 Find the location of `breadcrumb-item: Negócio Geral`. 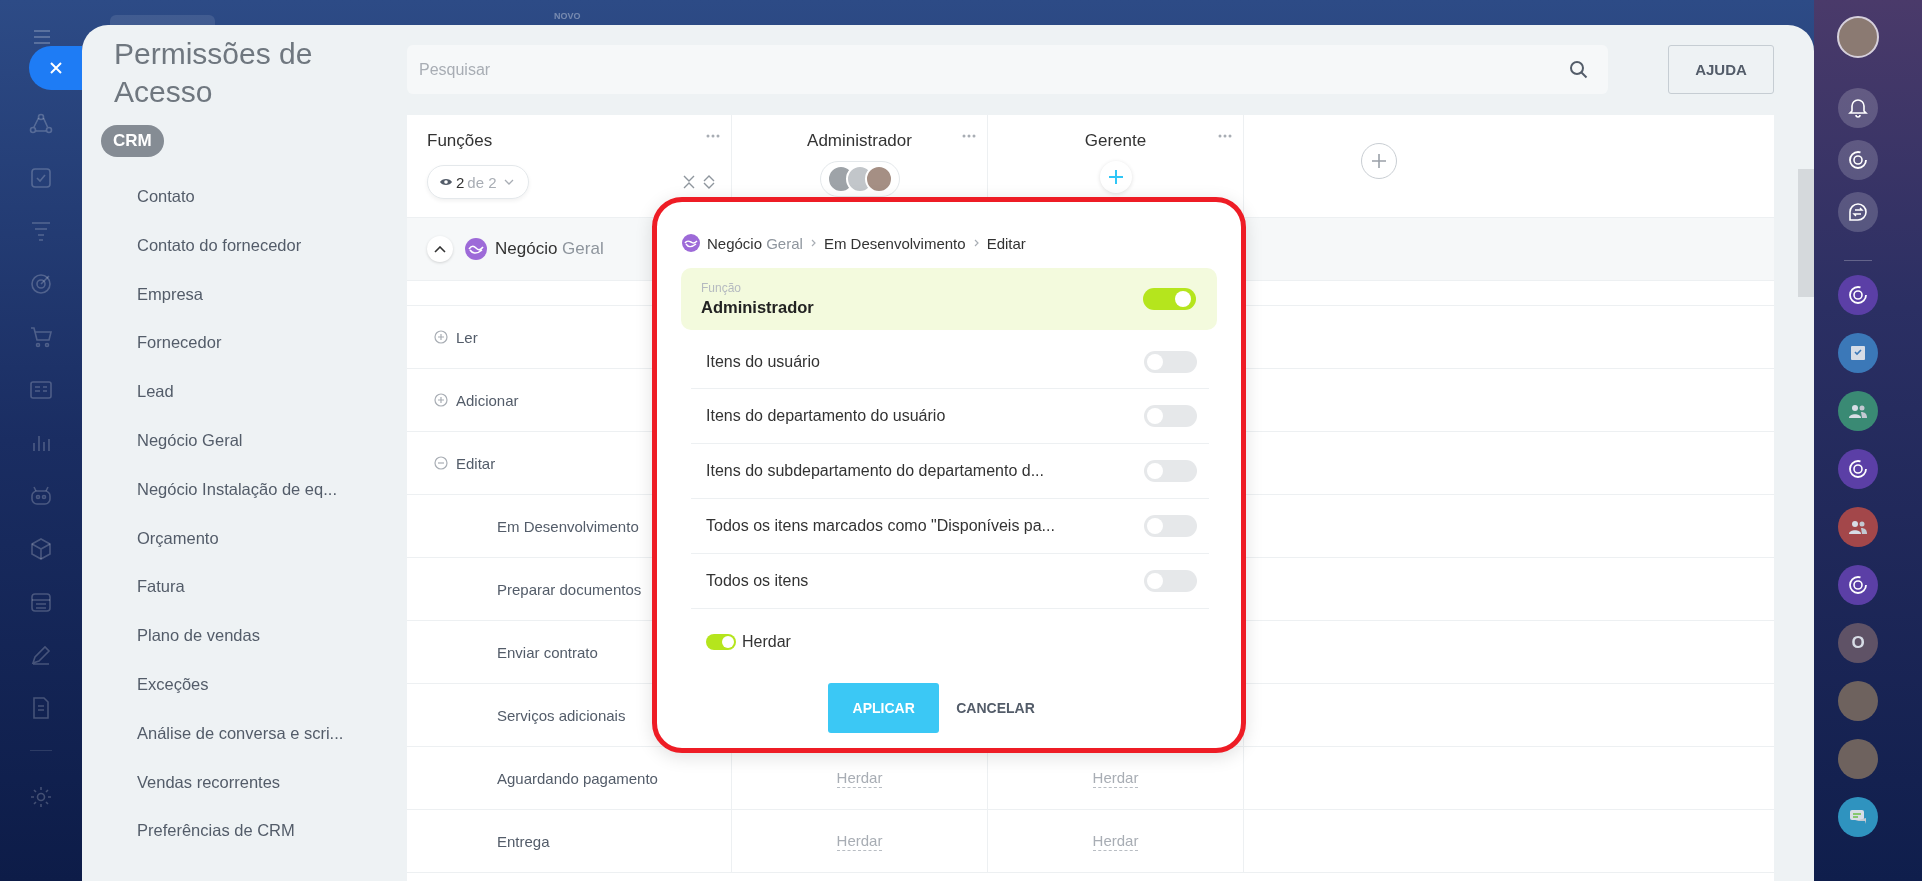

breadcrumb-item: Negócio Geral is located at coordinates (755, 243).